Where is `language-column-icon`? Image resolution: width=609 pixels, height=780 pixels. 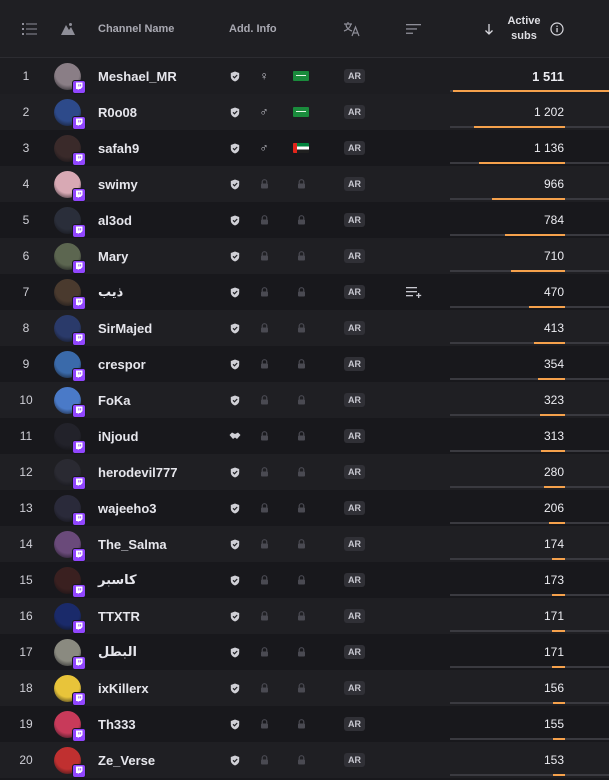 language-column-icon is located at coordinates (352, 29).